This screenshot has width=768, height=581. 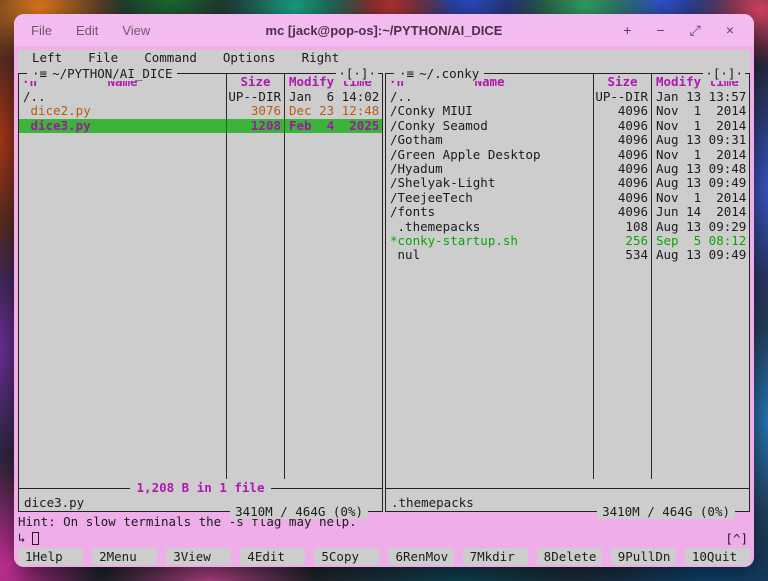 What do you see at coordinates (700, 183) in the screenshot?
I see `file-mtime: Aug 13 09:49` at bounding box center [700, 183].